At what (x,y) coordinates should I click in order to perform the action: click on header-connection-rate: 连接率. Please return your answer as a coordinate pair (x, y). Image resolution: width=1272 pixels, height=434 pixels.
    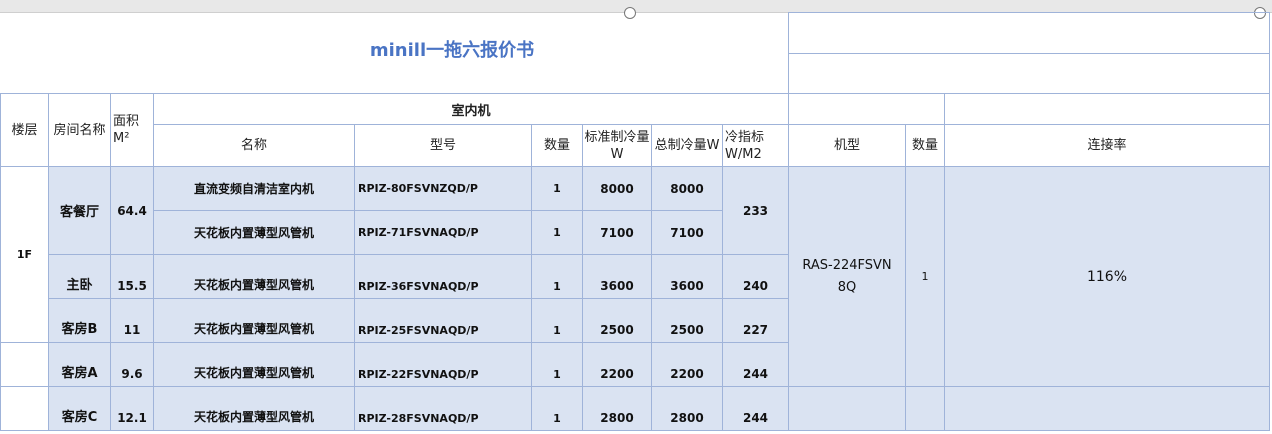
    Looking at the image, I should click on (1107, 145).